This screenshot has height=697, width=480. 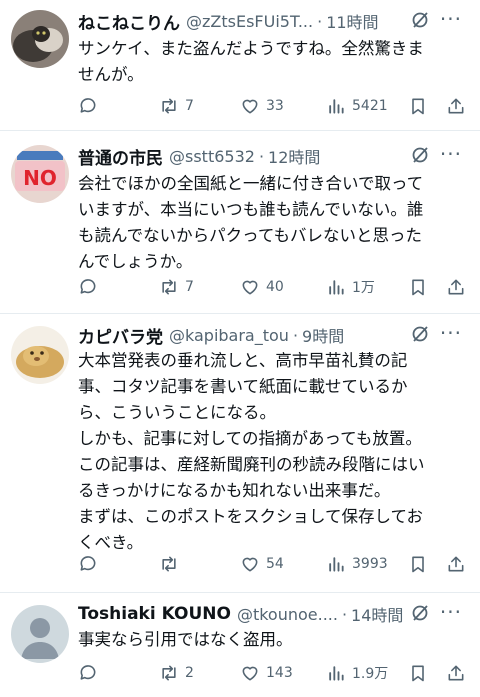 I want to click on views-button: 3993, so click(x=357, y=564).